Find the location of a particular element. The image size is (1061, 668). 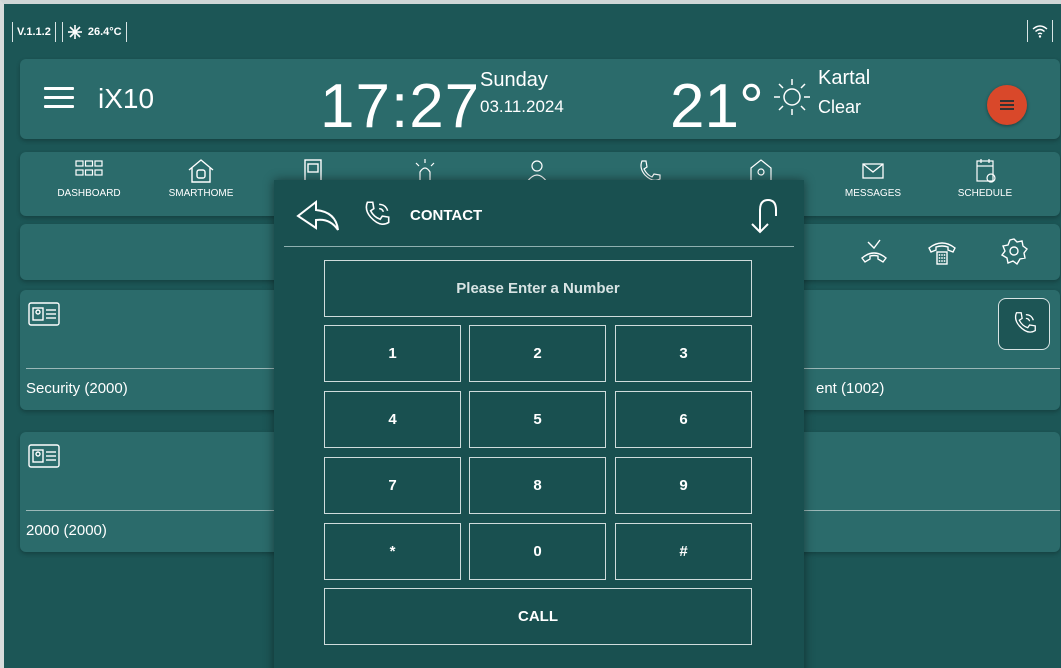

wifi-icon is located at coordinates (1040, 31).